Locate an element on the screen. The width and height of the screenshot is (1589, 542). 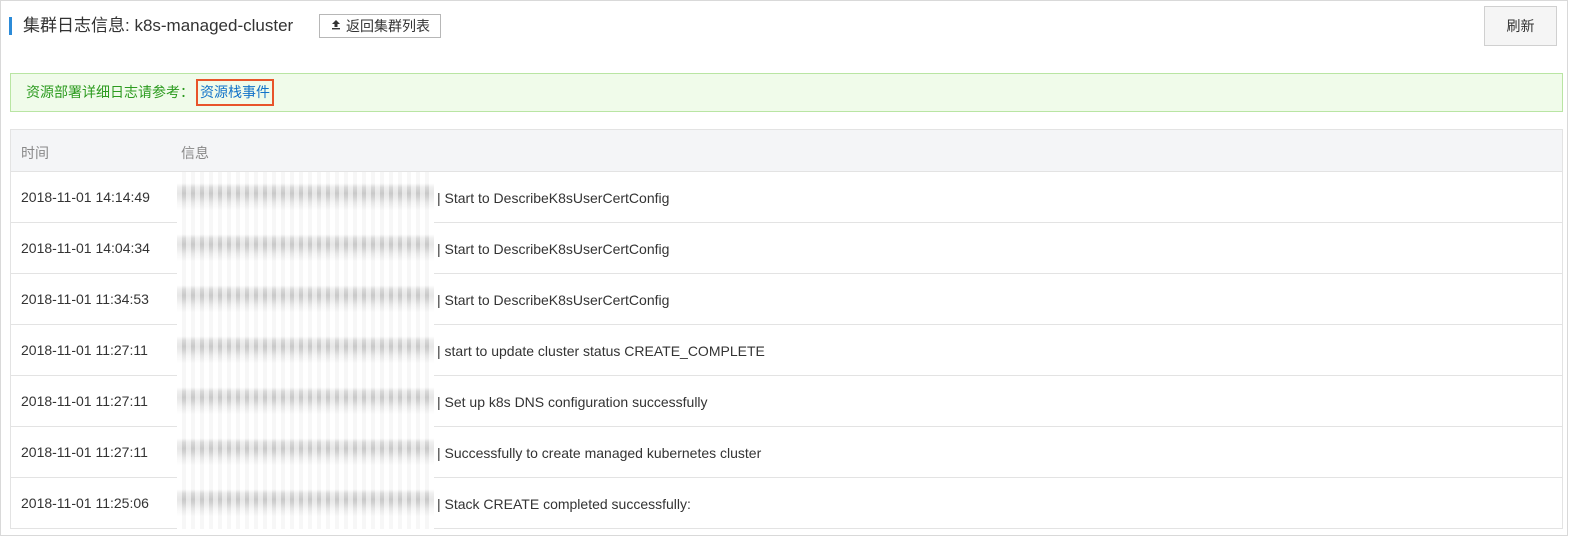
column-header-time: 时间 is located at coordinates (35, 153).